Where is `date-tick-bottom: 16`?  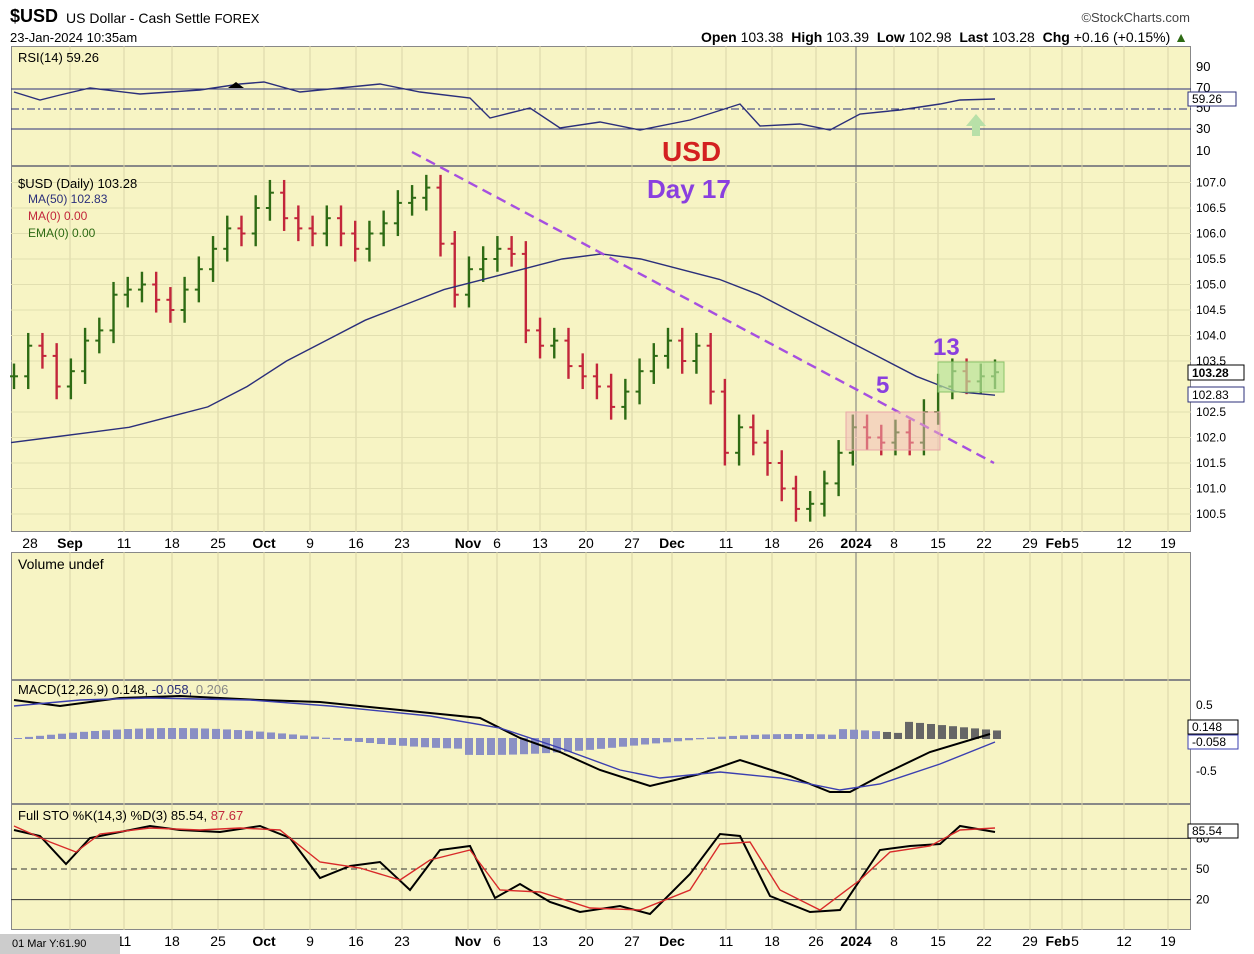 date-tick-bottom: 16 is located at coordinates (356, 941).